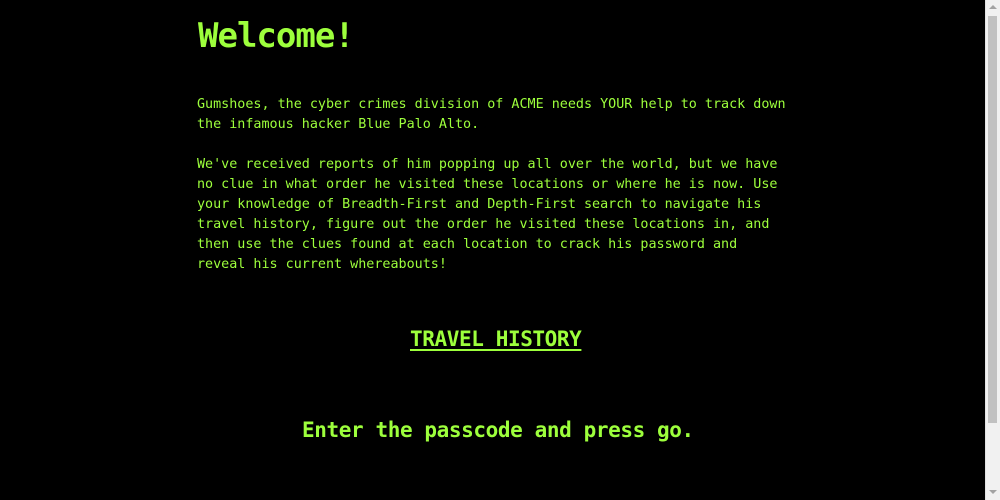  I want to click on page-title: Welcome!, so click(276, 36).